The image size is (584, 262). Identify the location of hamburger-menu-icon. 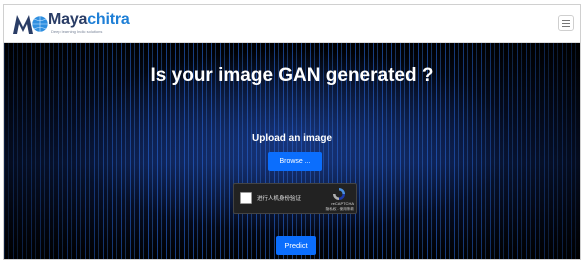
(566, 23).